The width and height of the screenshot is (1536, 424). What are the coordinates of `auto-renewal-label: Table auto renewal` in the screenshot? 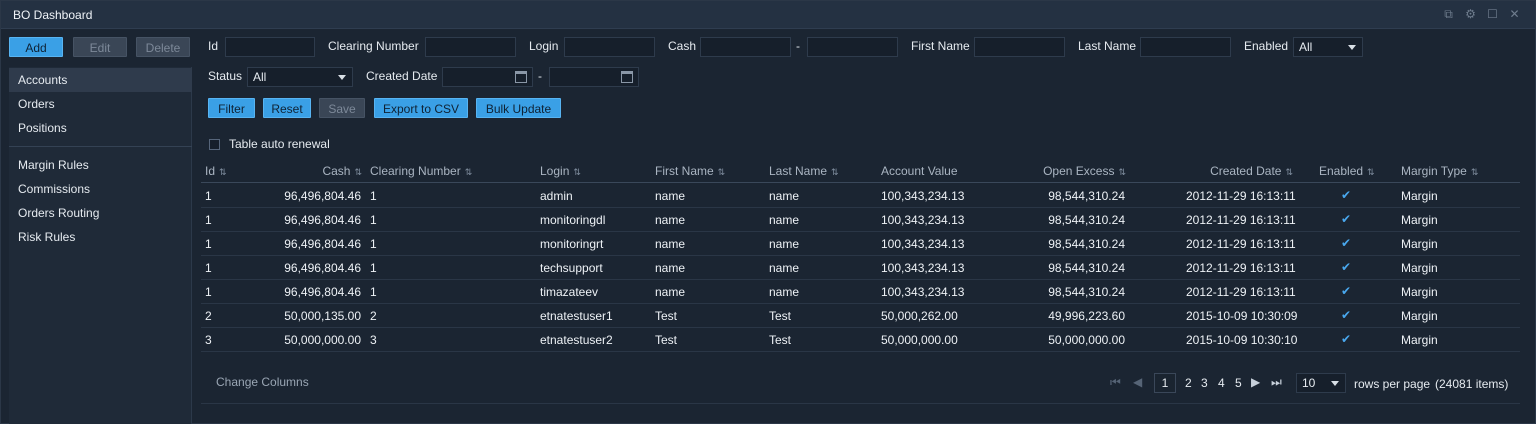 It's located at (279, 144).